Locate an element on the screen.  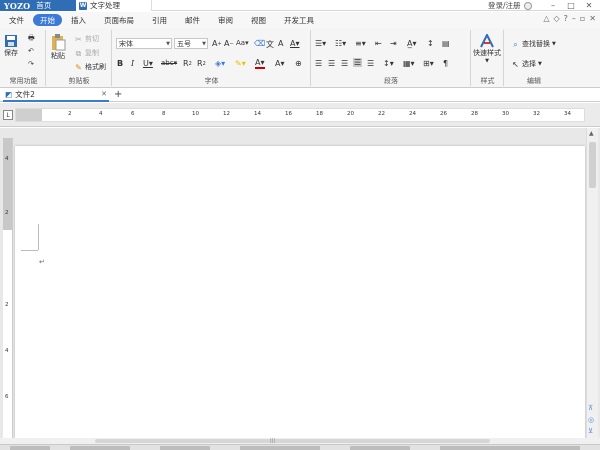
minimize-doc-icon: – is located at coordinates (574, 18).